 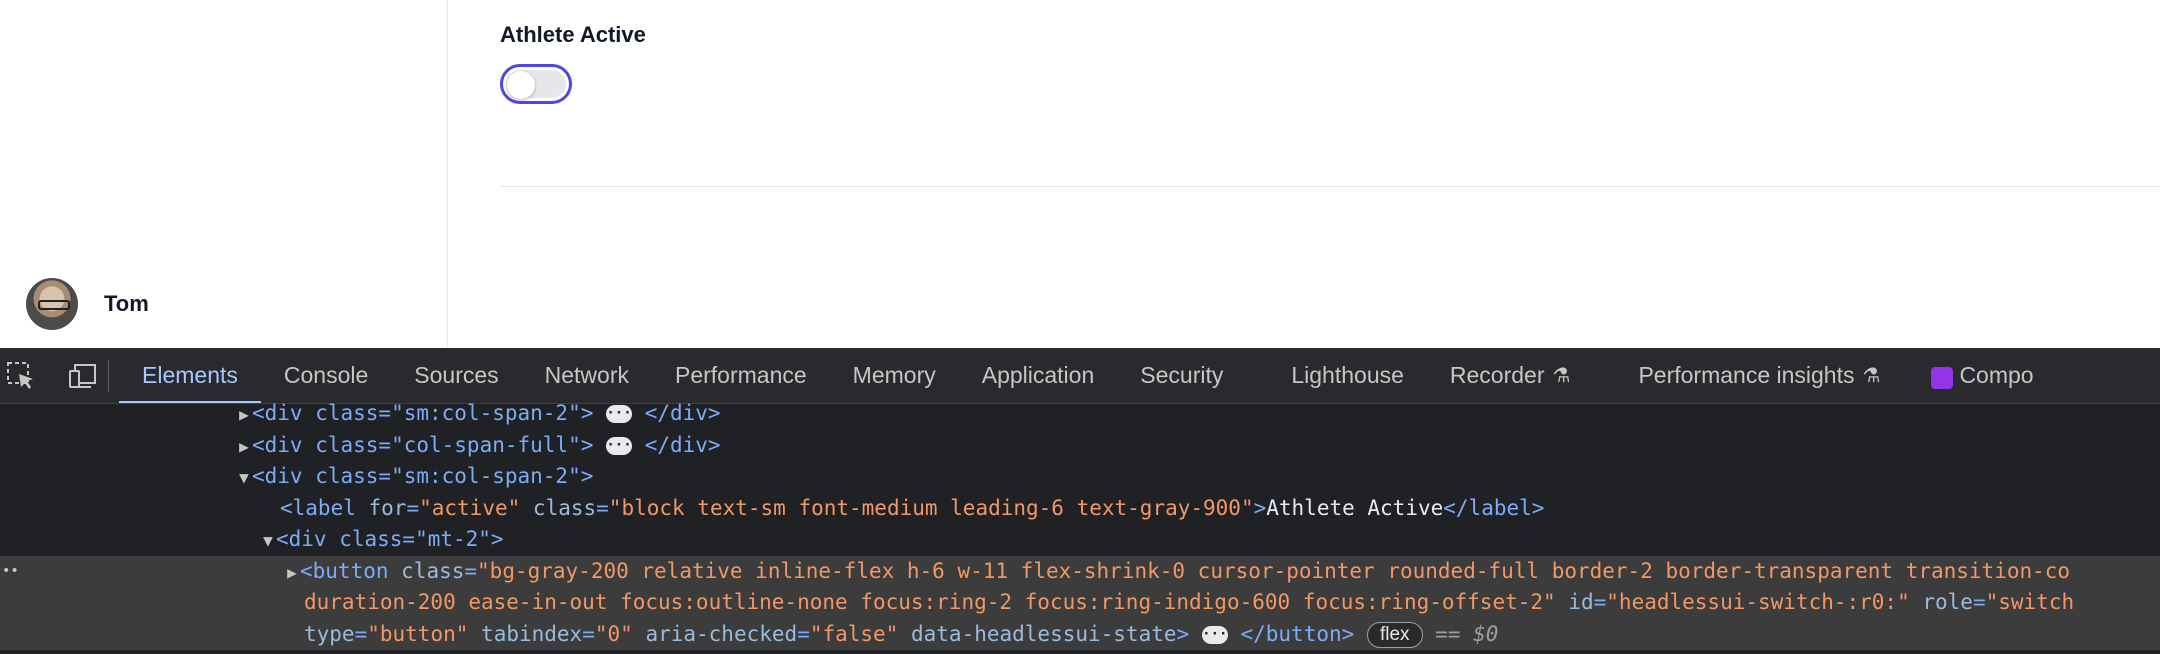 I want to click on tab-network: Network, so click(x=587, y=375).